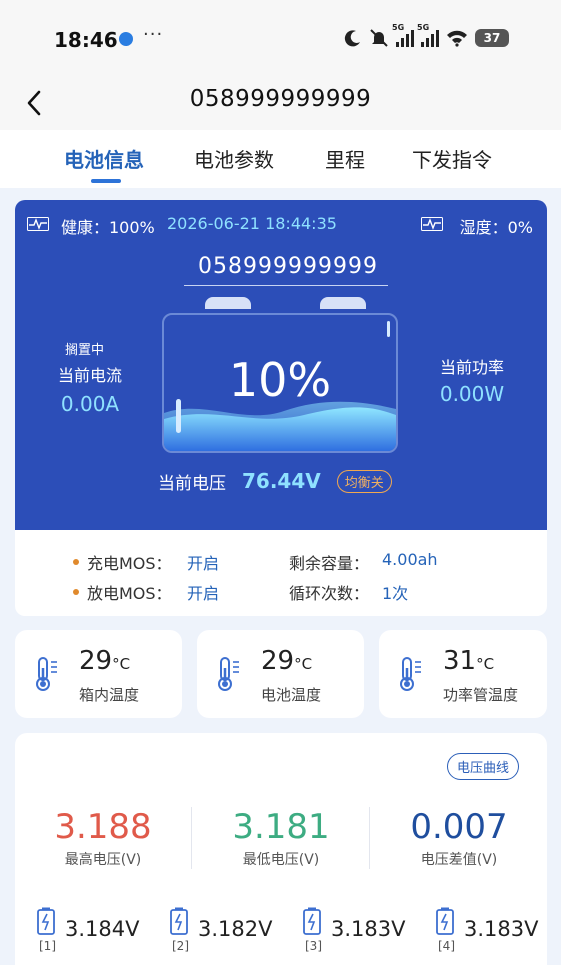  Describe the element at coordinates (90, 404) in the screenshot. I see `current-value: 0.00A` at that location.